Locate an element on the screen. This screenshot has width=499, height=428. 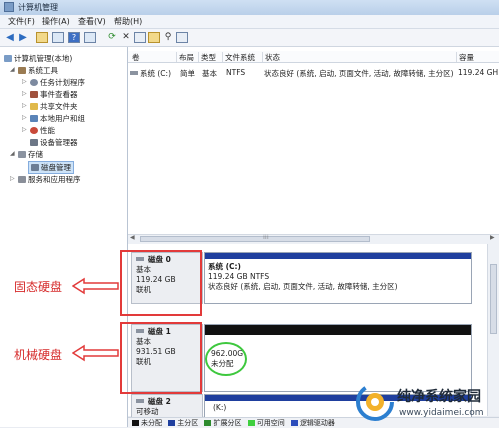
partition-c-title: 系统 (C:) is located at coordinates (224, 266).